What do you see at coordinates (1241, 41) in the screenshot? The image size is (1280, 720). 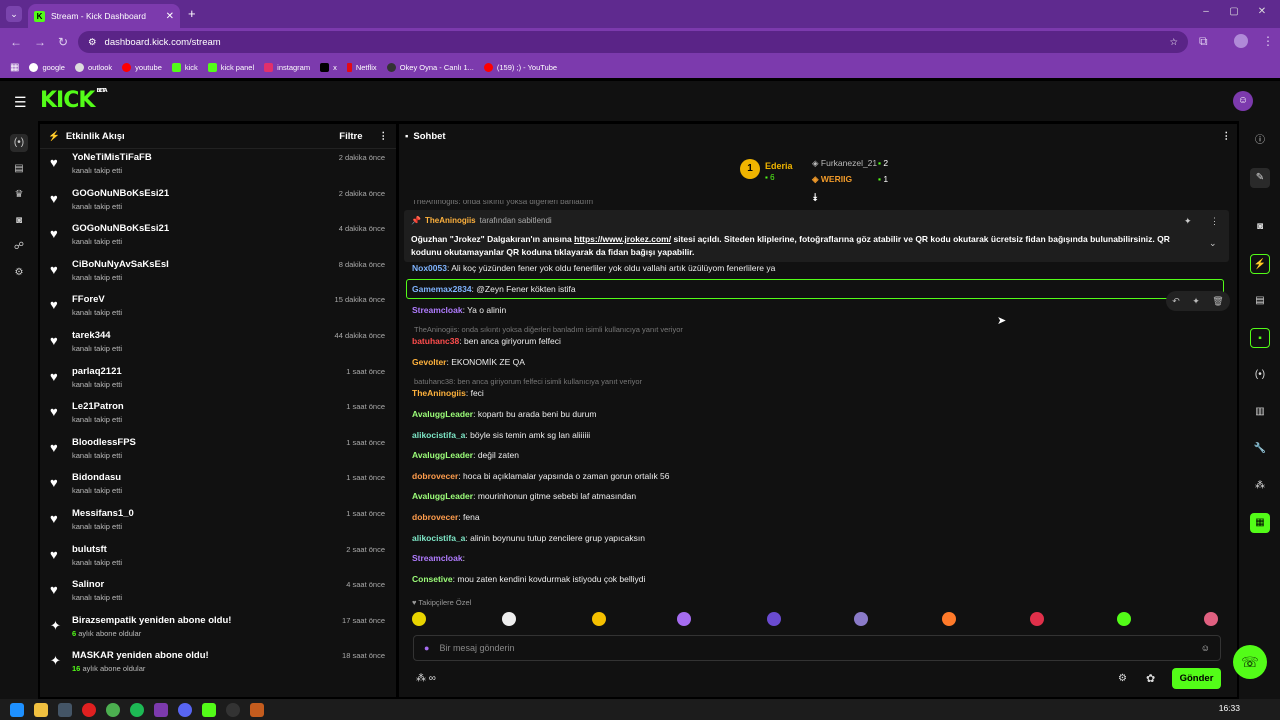 I see `profile-icon` at bounding box center [1241, 41].